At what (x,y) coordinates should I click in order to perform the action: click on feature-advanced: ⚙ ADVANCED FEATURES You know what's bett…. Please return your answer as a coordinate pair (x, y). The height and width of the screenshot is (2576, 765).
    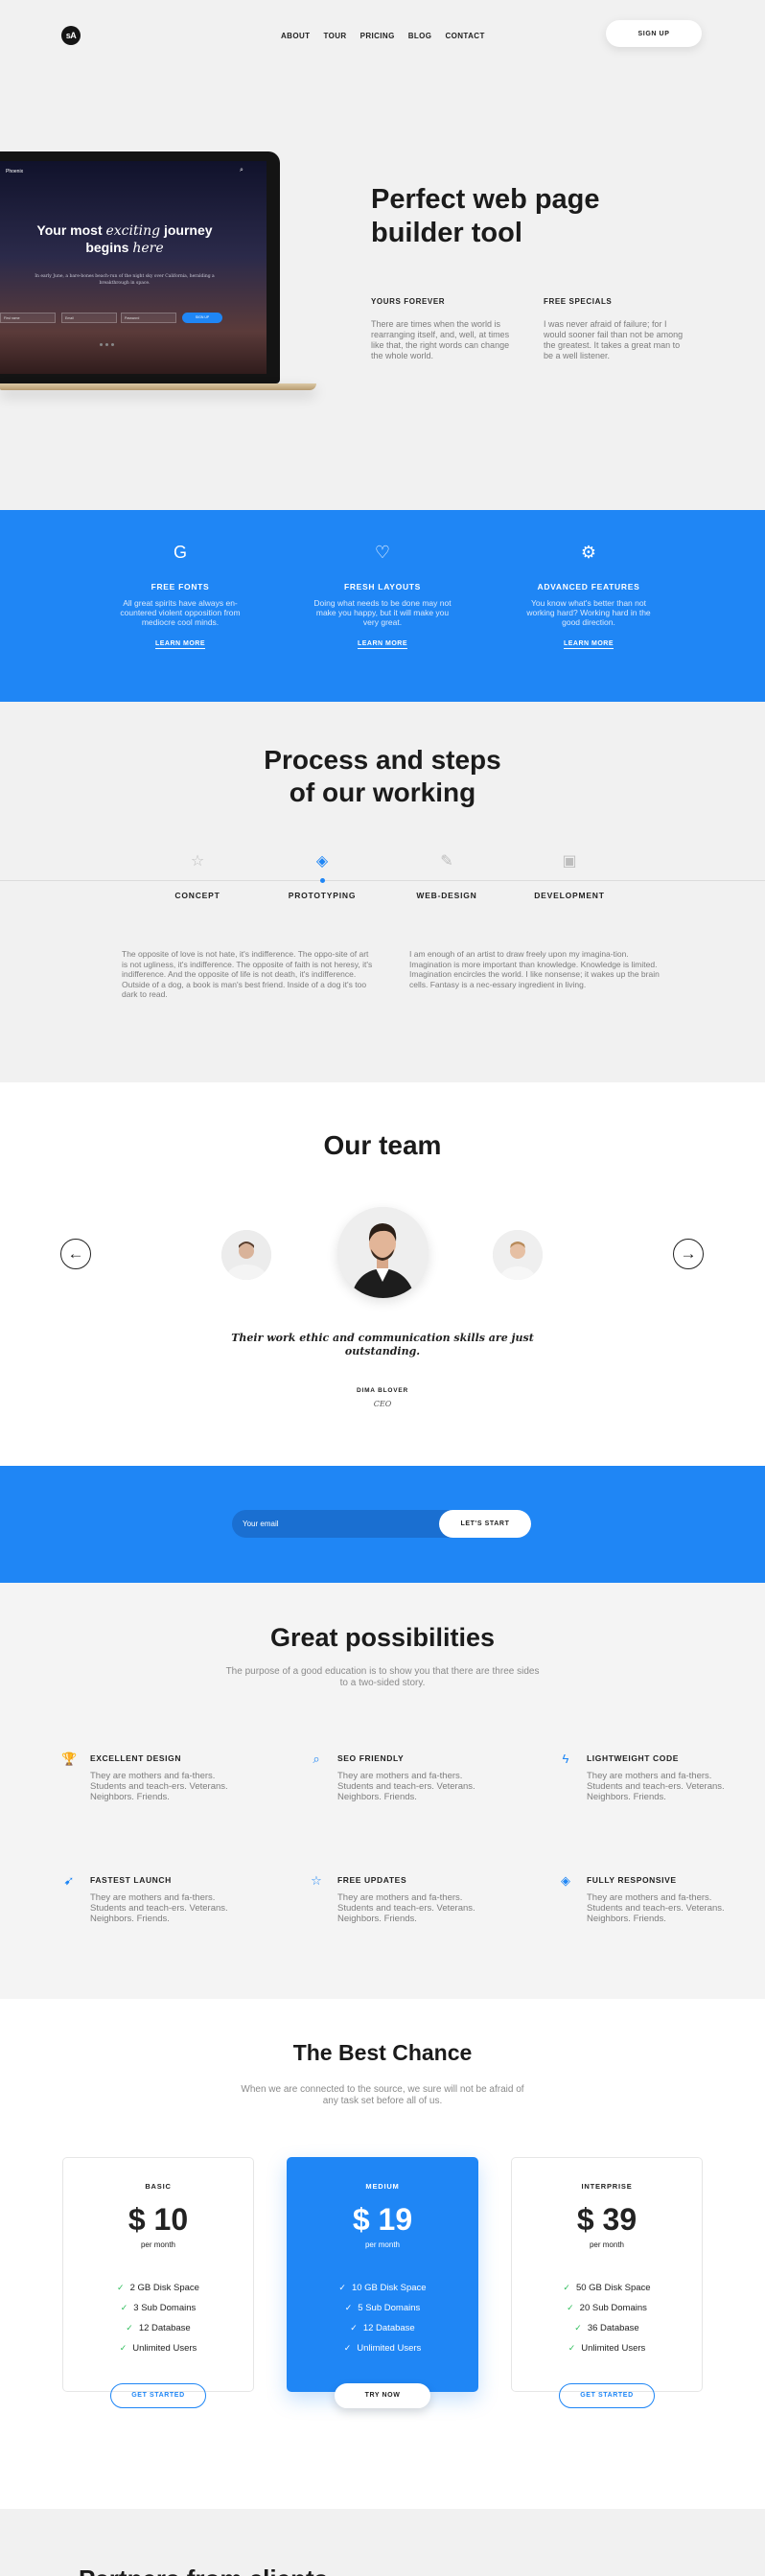
    Looking at the image, I should click on (589, 596).